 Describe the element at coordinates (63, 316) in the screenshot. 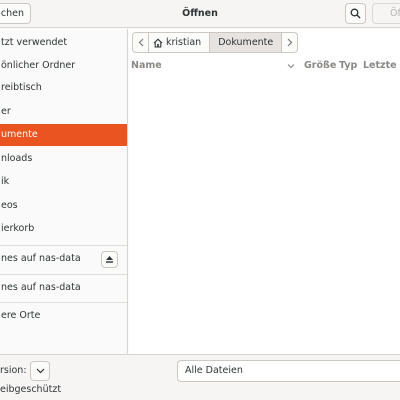

I see `sidebar-item-other-locations: ere Orte` at that location.